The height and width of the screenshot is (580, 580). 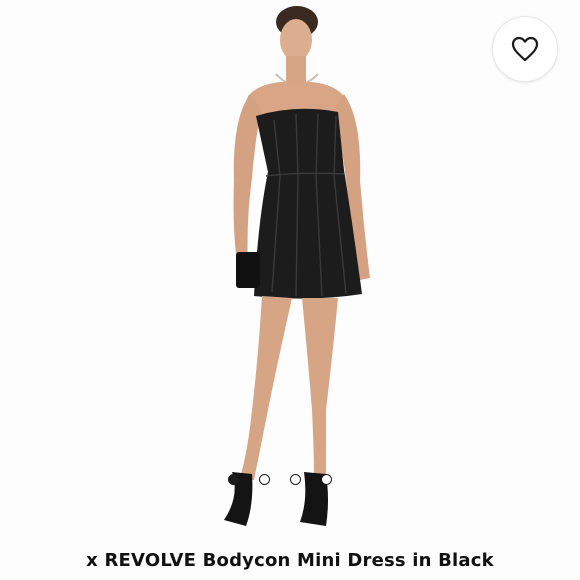 I want to click on product-title: x REVOLVE Bodycon Mini Dress in Black, so click(x=290, y=560).